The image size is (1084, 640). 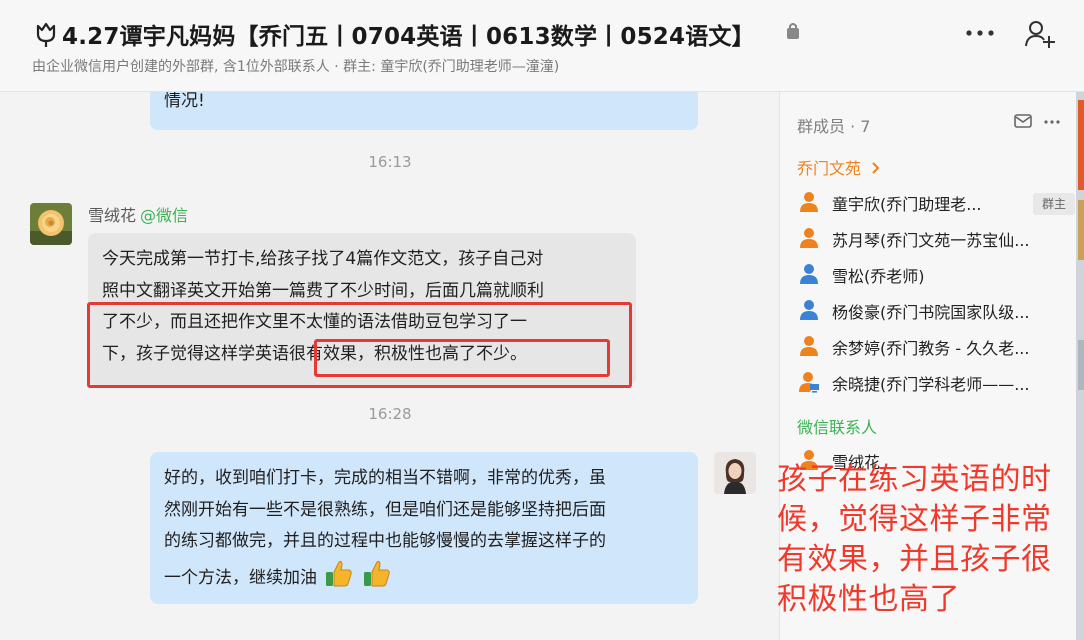 What do you see at coordinates (385, 478) in the screenshot?
I see `message-line: 好的，收到咱们打卡，完成的相当不错啊，非常的优秀，虽` at bounding box center [385, 478].